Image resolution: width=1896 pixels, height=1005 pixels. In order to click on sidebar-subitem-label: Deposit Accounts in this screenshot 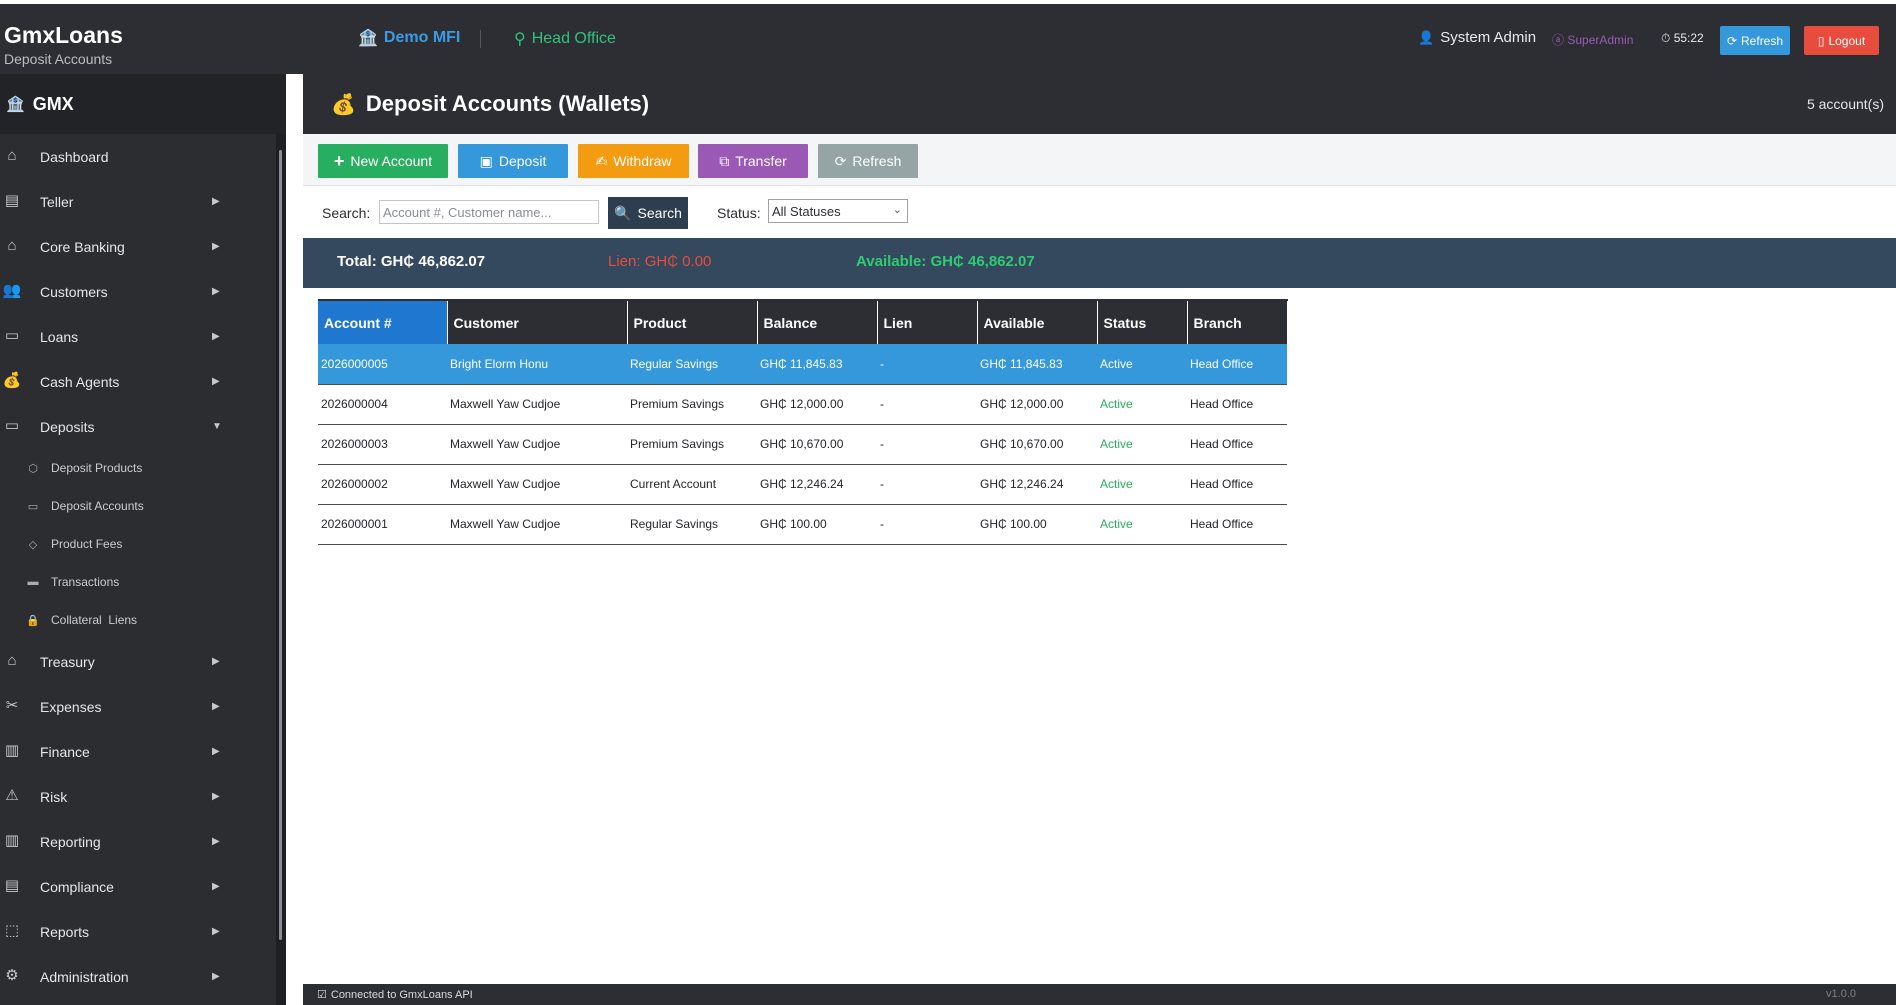, I will do `click(97, 506)`.